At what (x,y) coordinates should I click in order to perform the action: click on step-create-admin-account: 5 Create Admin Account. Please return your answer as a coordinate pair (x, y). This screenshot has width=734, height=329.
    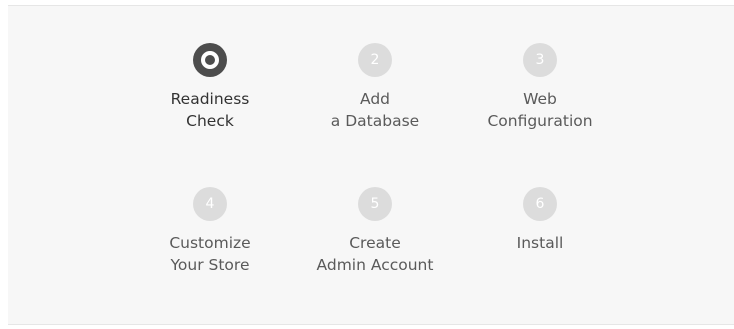
    Looking at the image, I should click on (375, 231).